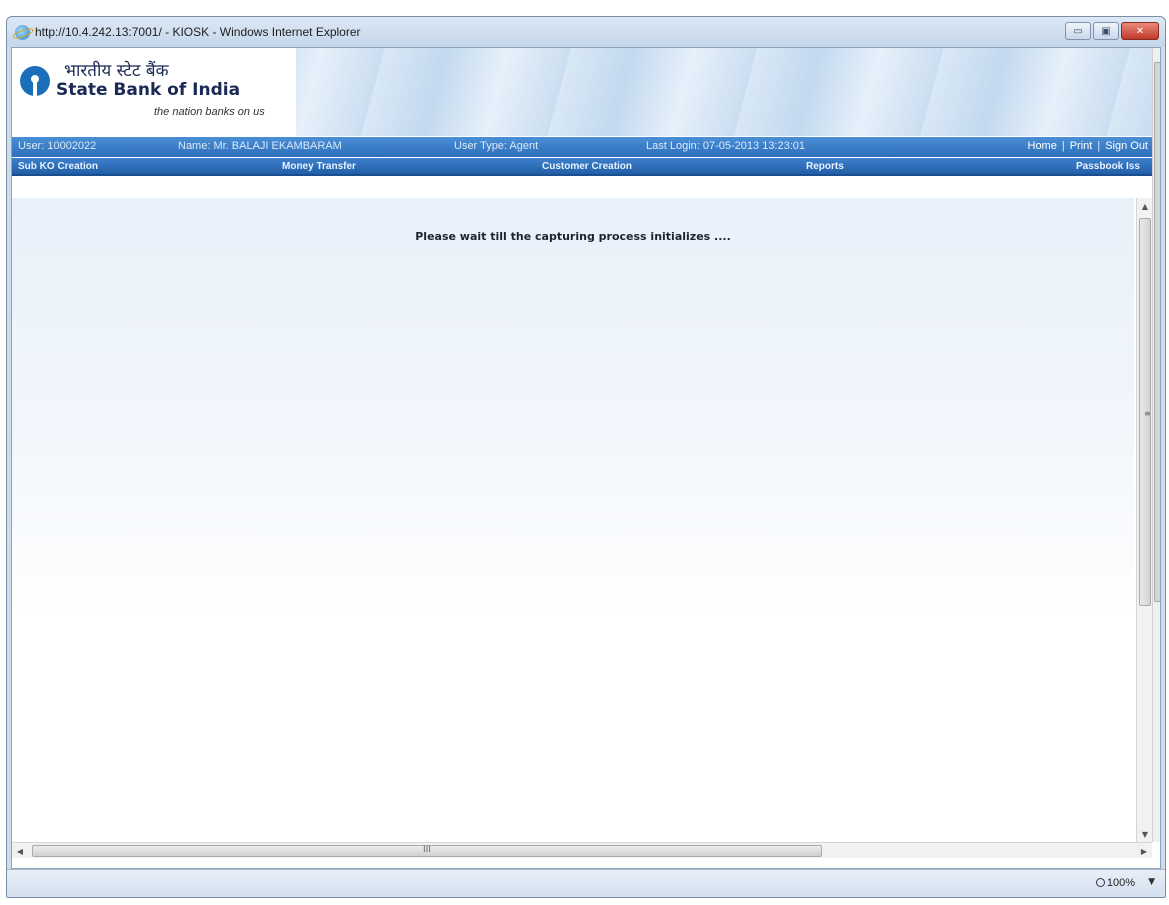 This screenshot has width=1169, height=905. I want to click on page-scroll-thumb, so click(1157, 332).